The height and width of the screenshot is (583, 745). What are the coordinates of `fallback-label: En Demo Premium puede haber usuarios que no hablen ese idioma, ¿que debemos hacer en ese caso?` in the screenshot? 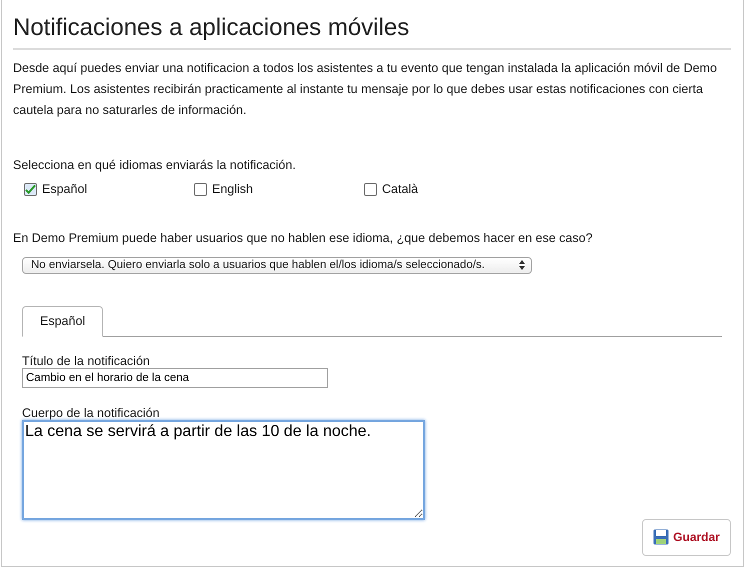 It's located at (303, 238).